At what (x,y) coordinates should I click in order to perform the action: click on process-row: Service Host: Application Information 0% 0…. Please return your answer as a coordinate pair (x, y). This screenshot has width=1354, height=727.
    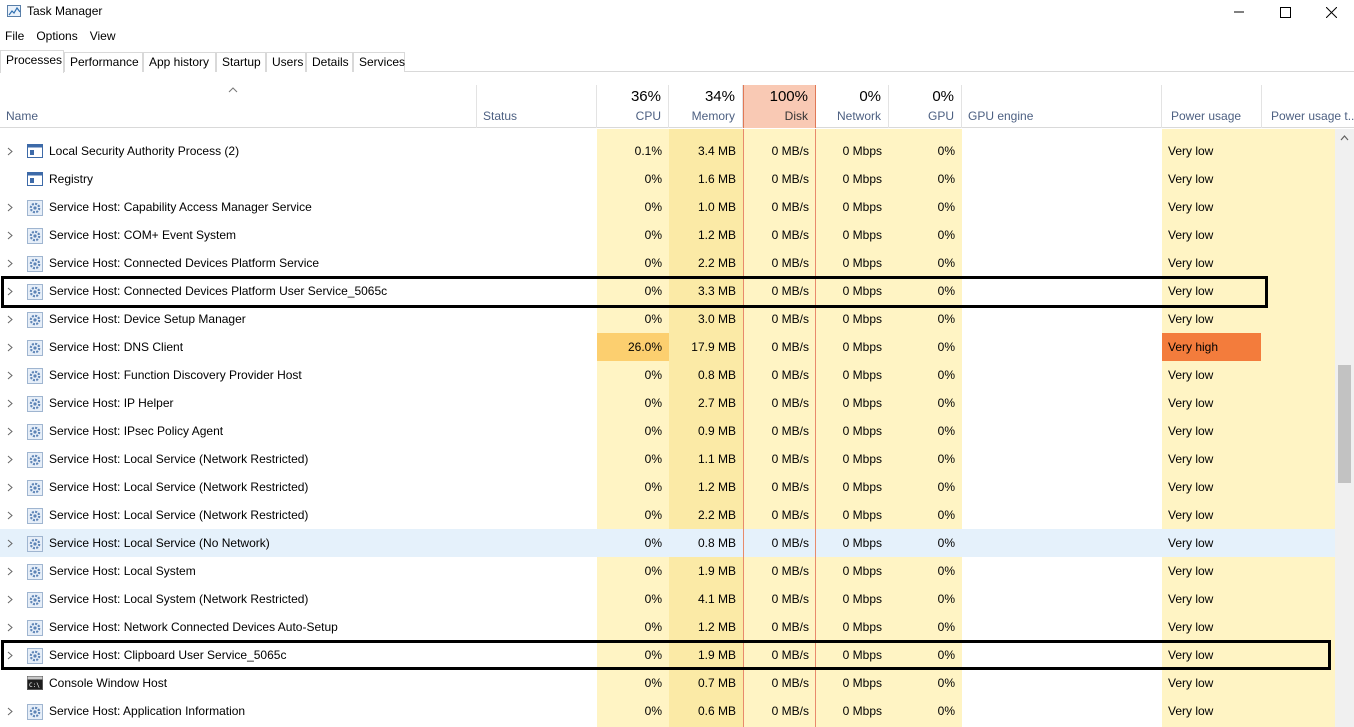
    Looking at the image, I should click on (667, 711).